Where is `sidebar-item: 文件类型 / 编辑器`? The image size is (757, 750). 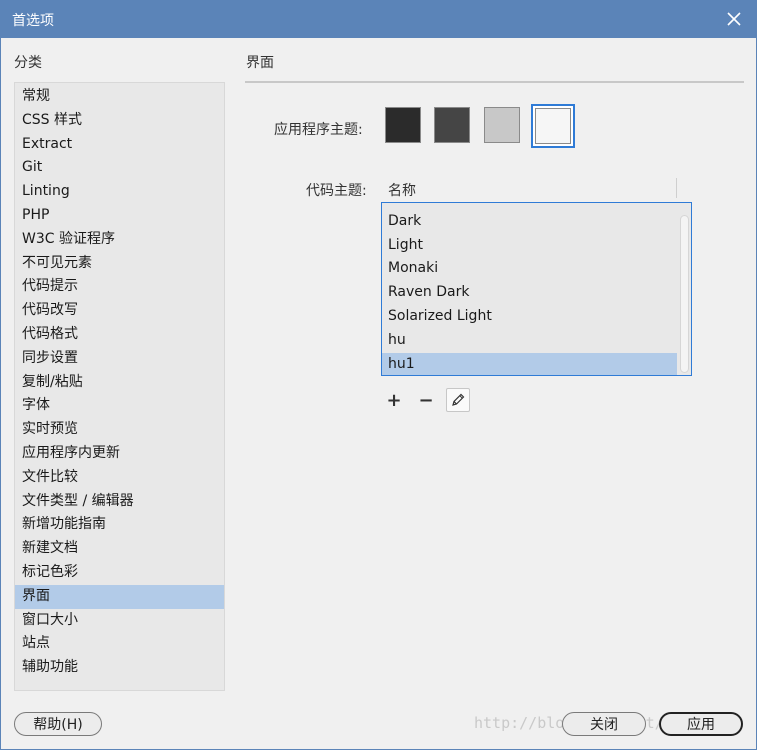
sidebar-item: 文件类型 / 编辑器 is located at coordinates (119, 502).